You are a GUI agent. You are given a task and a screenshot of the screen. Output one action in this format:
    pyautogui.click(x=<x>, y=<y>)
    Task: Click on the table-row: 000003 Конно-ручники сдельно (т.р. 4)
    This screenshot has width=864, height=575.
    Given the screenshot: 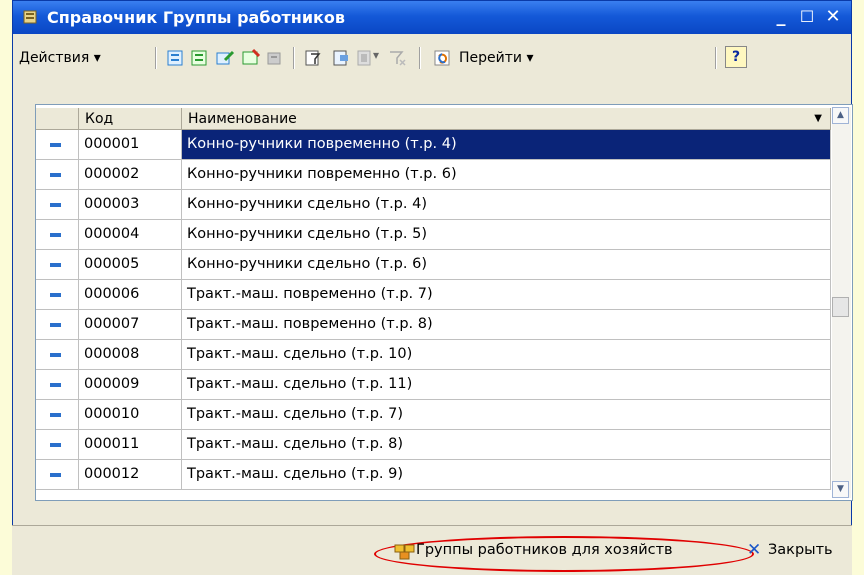 What is the action you would take?
    pyautogui.click(x=433, y=205)
    